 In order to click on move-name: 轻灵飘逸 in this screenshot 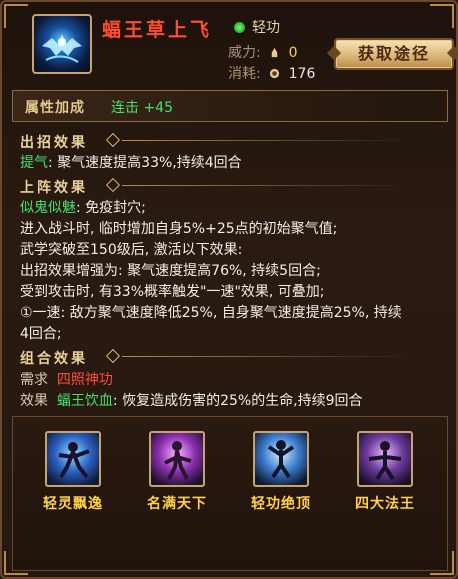, I will do `click(73, 504)`.